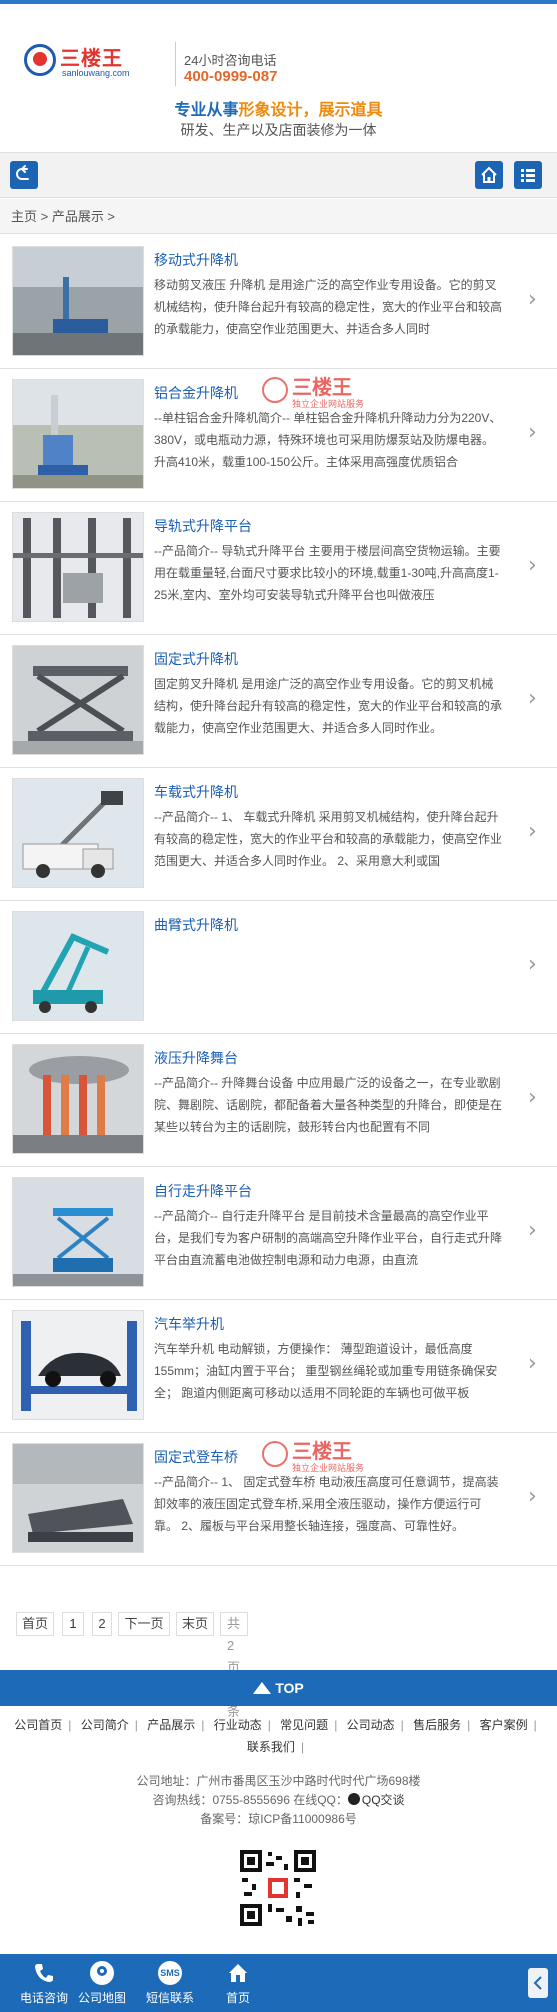 The image size is (557, 2012). What do you see at coordinates (538, 1983) in the screenshot?
I see `collapse-tab-button` at bounding box center [538, 1983].